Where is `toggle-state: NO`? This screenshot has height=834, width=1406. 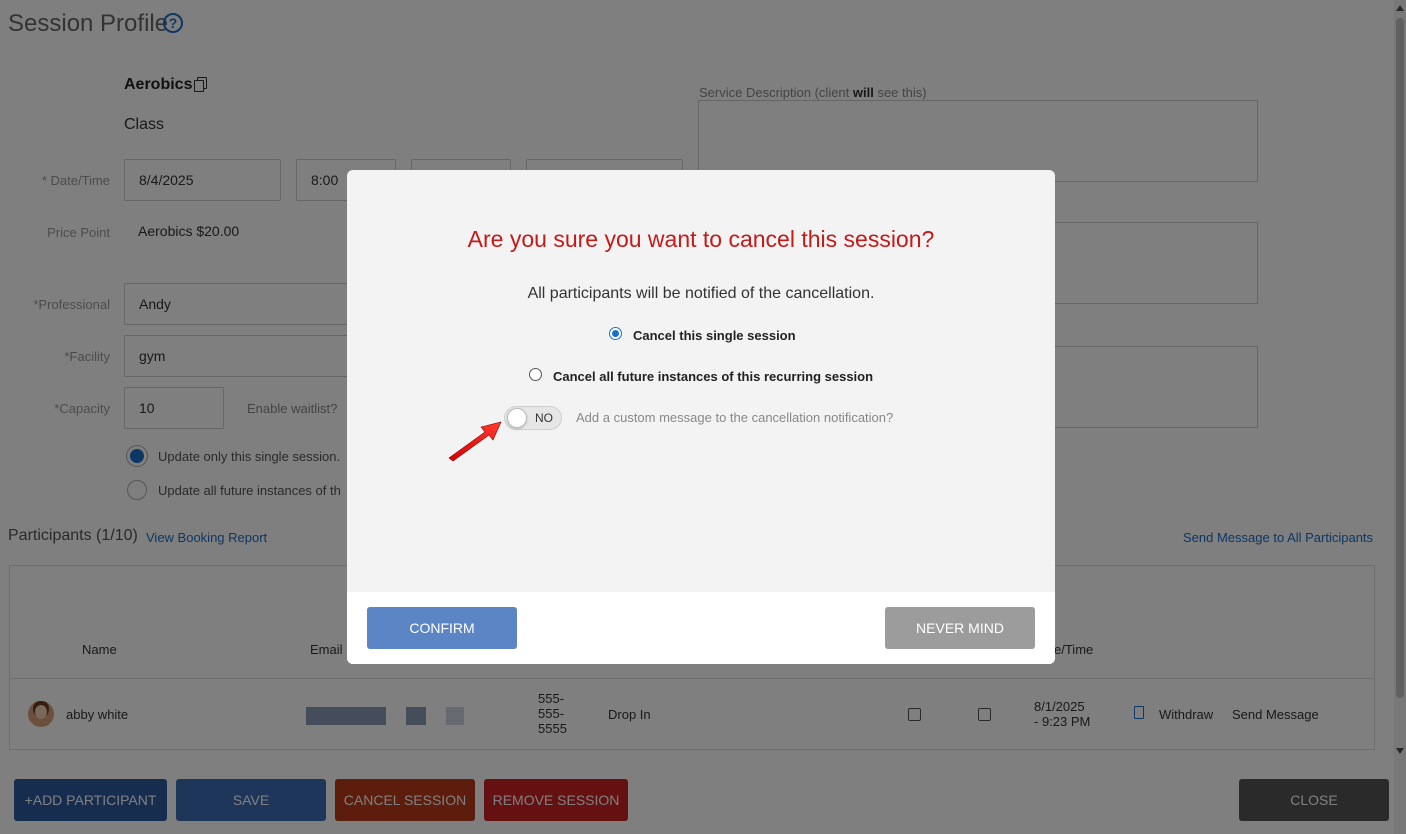
toggle-state: NO is located at coordinates (544, 418).